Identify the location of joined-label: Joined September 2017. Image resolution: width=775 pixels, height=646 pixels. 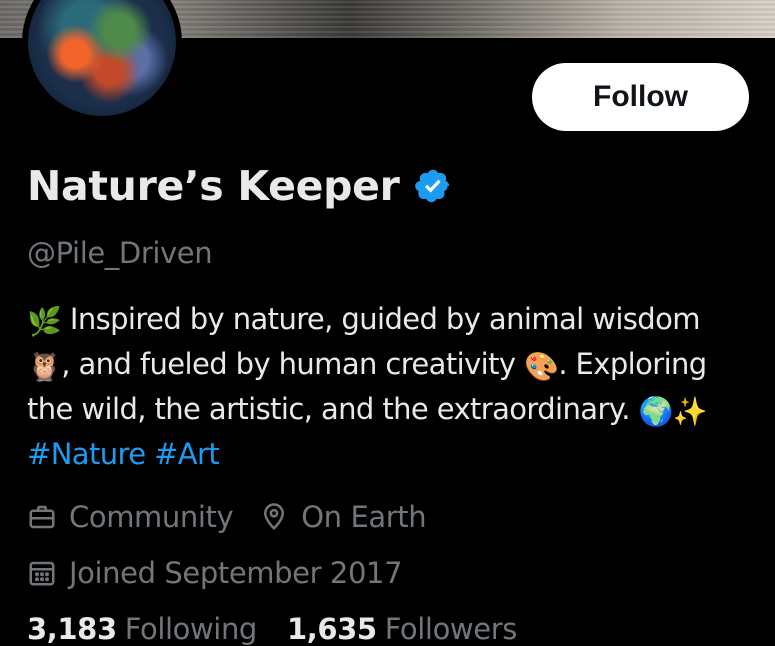
(236, 573).